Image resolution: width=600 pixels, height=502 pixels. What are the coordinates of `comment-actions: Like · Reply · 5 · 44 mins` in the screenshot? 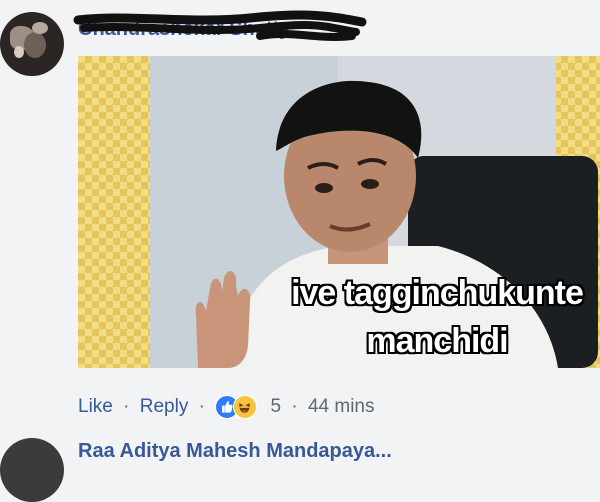 It's located at (226, 408).